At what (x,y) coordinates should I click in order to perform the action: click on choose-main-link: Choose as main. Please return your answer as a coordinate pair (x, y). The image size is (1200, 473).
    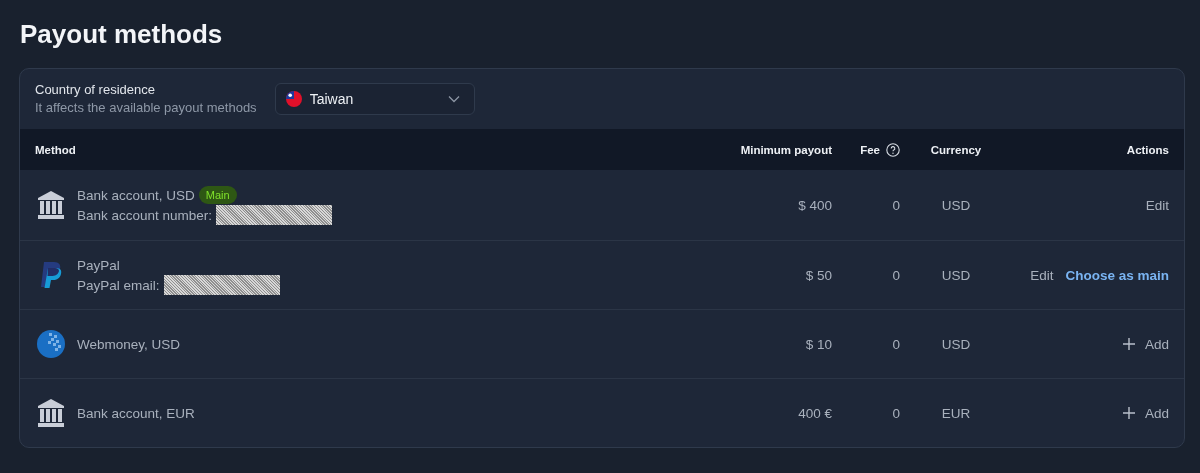
    Looking at the image, I should click on (1117, 275).